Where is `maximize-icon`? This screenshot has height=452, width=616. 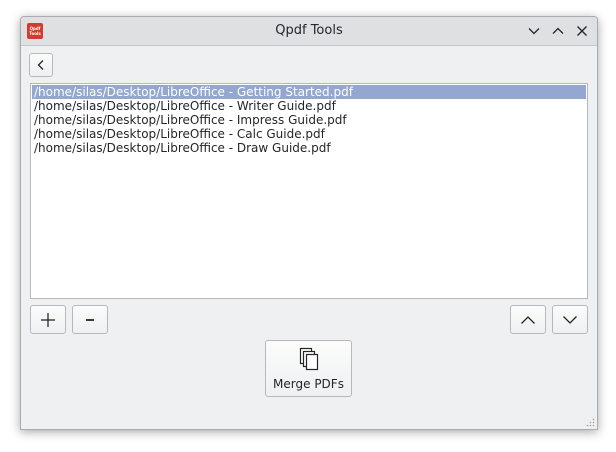 maximize-icon is located at coordinates (558, 30).